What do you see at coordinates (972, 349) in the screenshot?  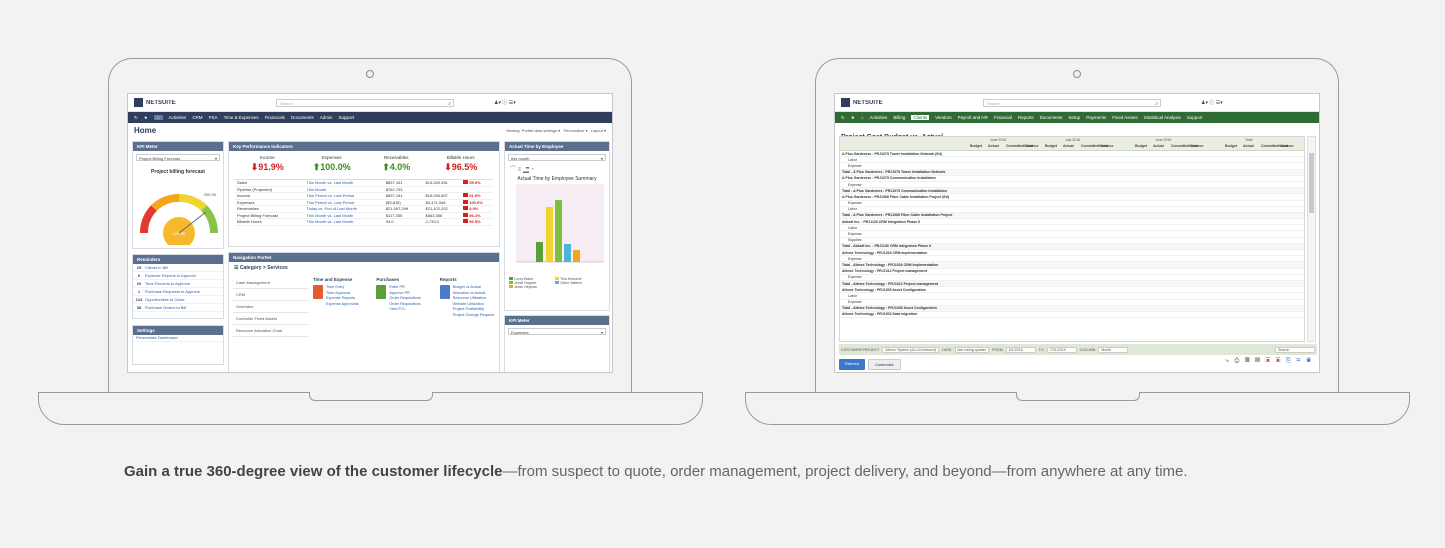 I see `filter-input-2: last rolling quarter` at bounding box center [972, 349].